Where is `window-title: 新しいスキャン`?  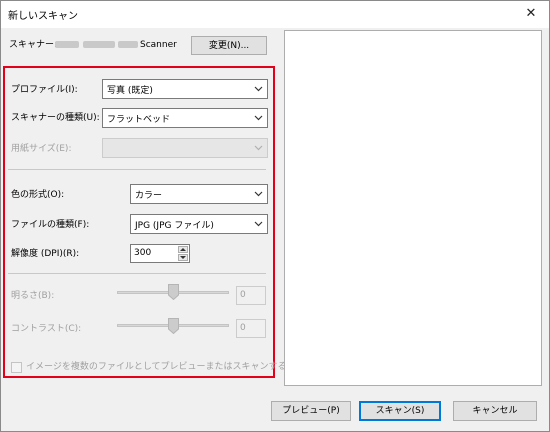
window-title: 新しいスキャン is located at coordinates (43, 16).